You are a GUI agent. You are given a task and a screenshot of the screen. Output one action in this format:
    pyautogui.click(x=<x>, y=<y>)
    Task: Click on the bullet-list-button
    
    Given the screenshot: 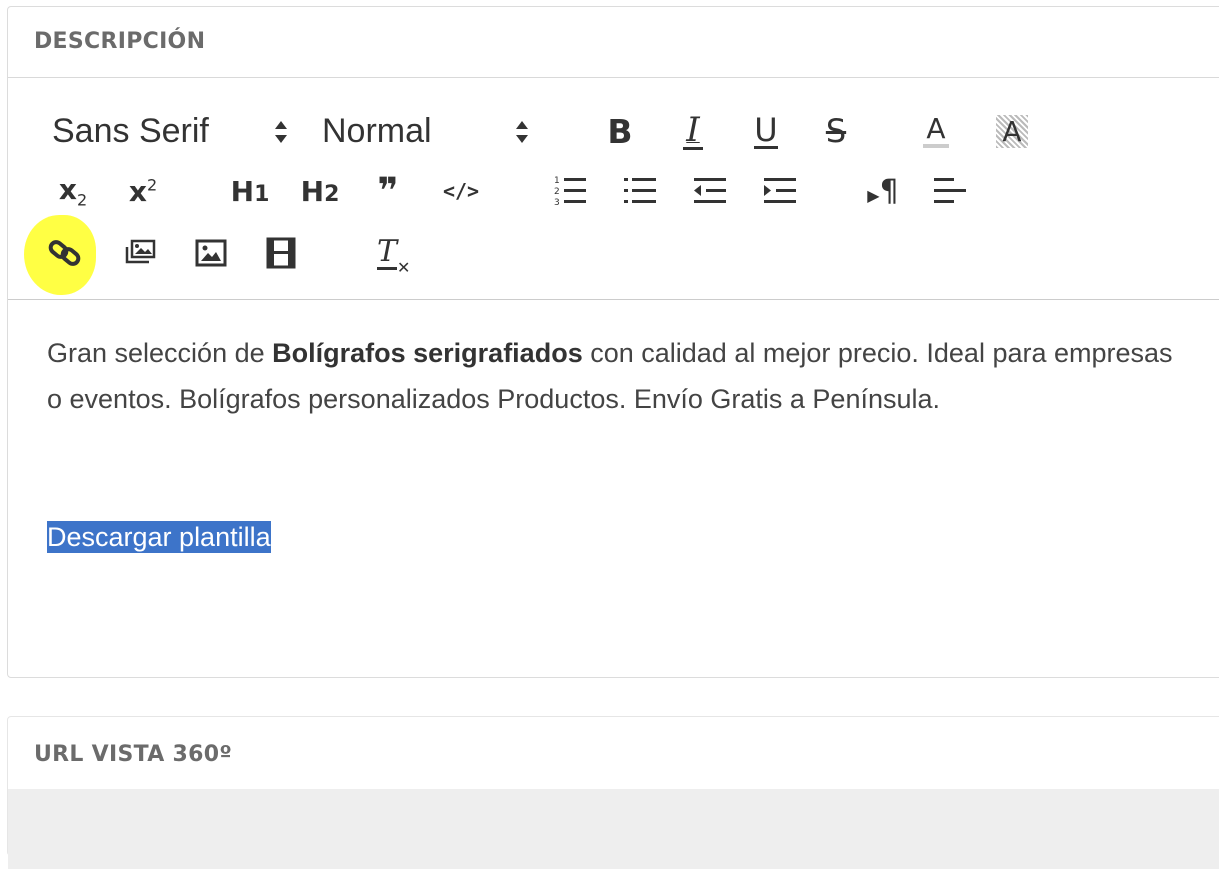 What is the action you would take?
    pyautogui.click(x=640, y=191)
    